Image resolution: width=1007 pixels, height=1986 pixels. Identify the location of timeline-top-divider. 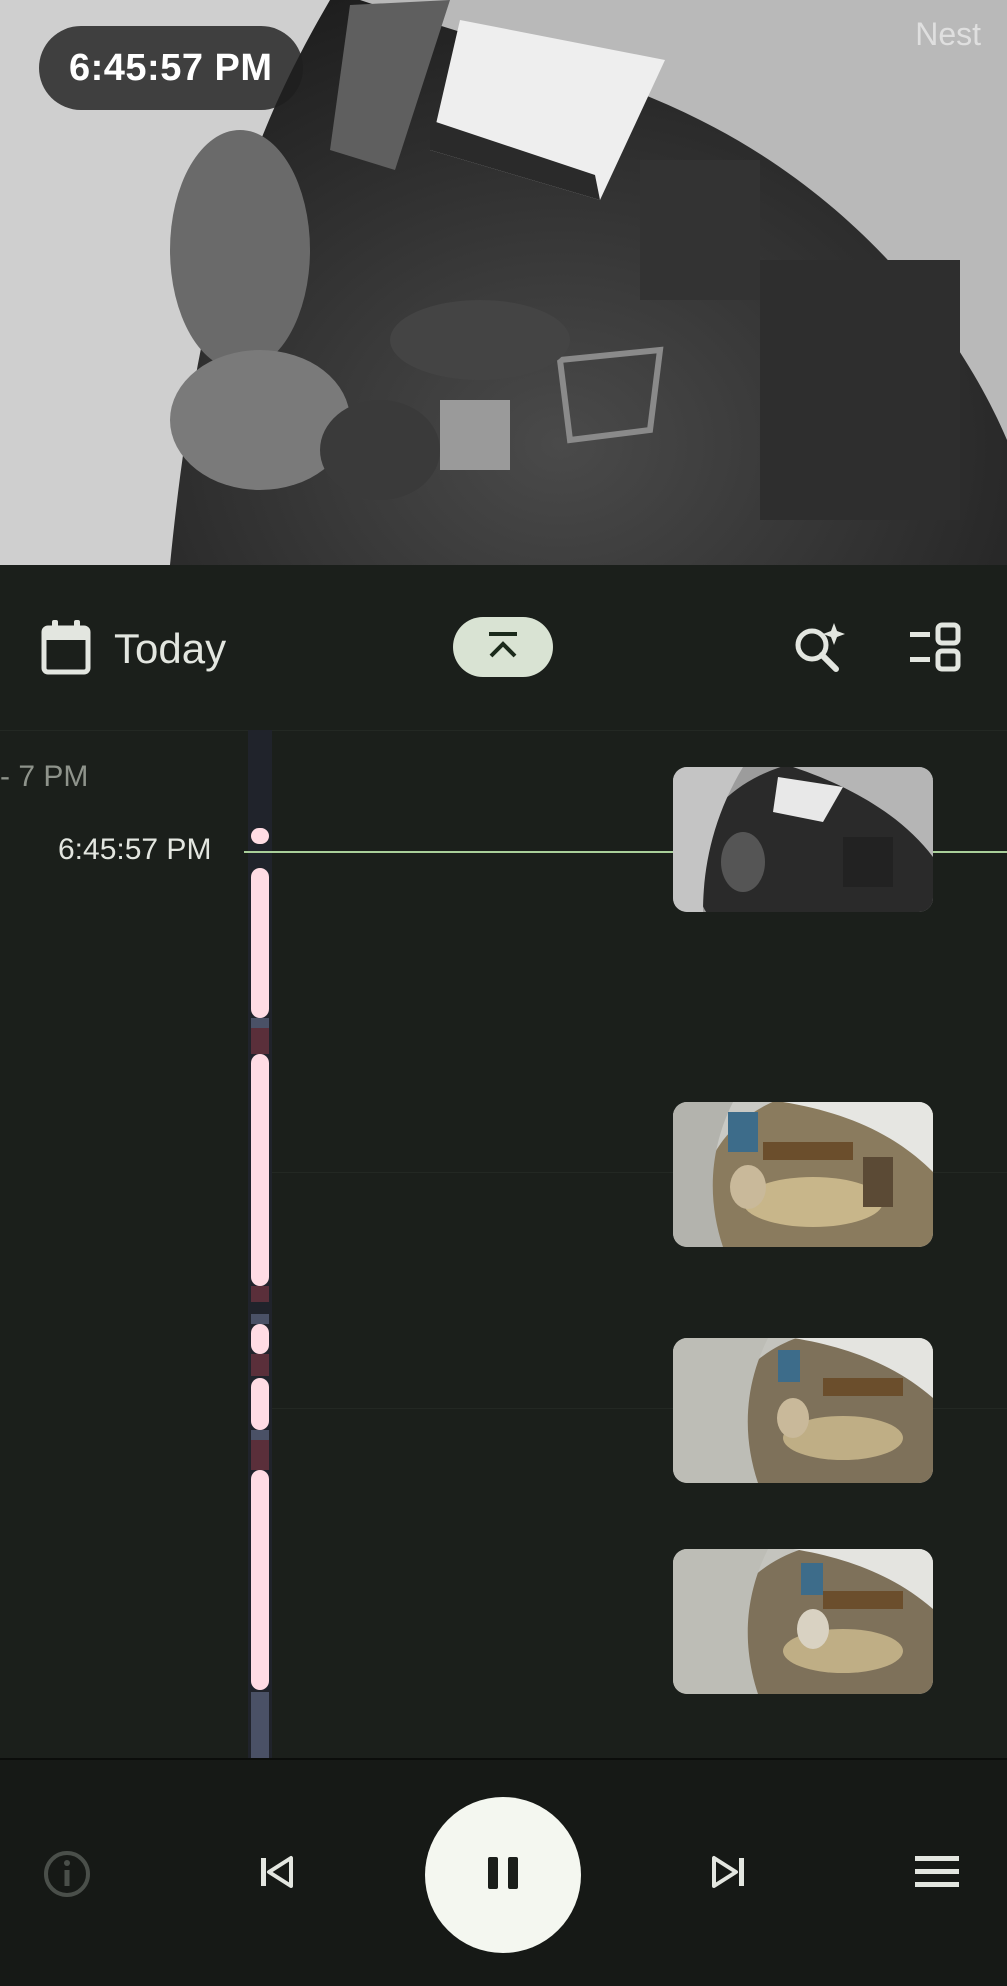
(503, 730).